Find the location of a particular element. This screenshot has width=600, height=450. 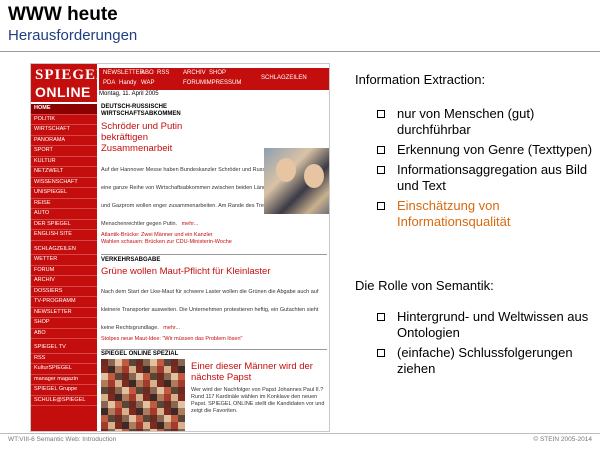

date-line: Montag, 11. April 2005 is located at coordinates (129, 94).